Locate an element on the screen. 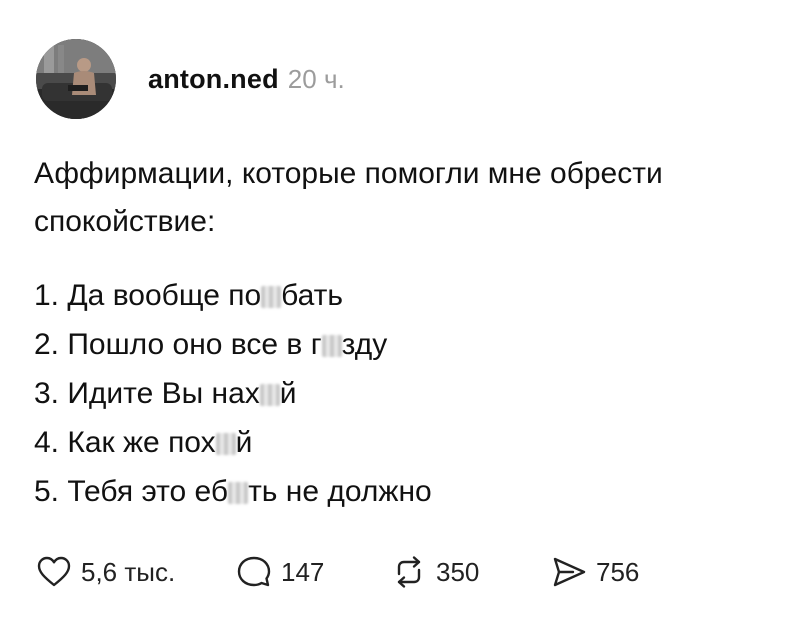 The width and height of the screenshot is (800, 627). post-actions: 5,6 тыс. 147 350 756 is located at coordinates (363, 572).